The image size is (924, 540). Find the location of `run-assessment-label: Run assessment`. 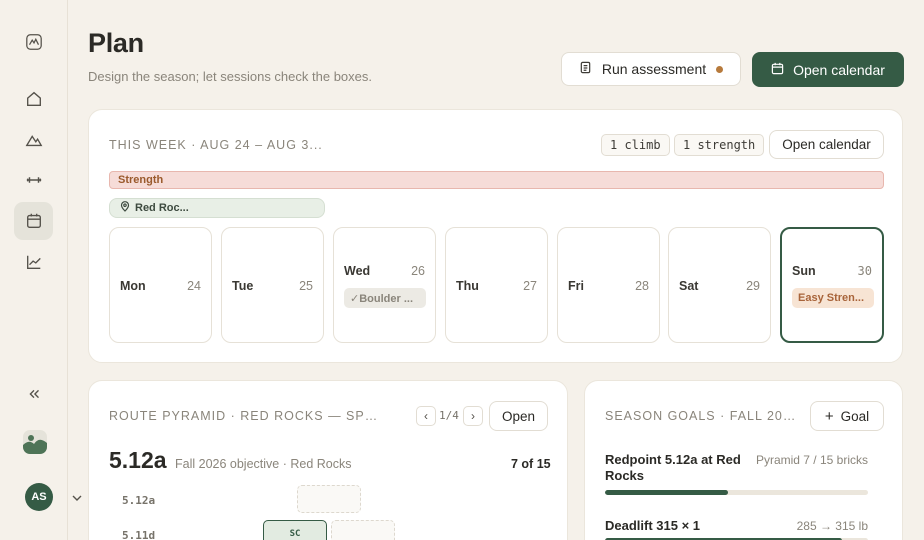

run-assessment-label: Run assessment is located at coordinates (654, 69).